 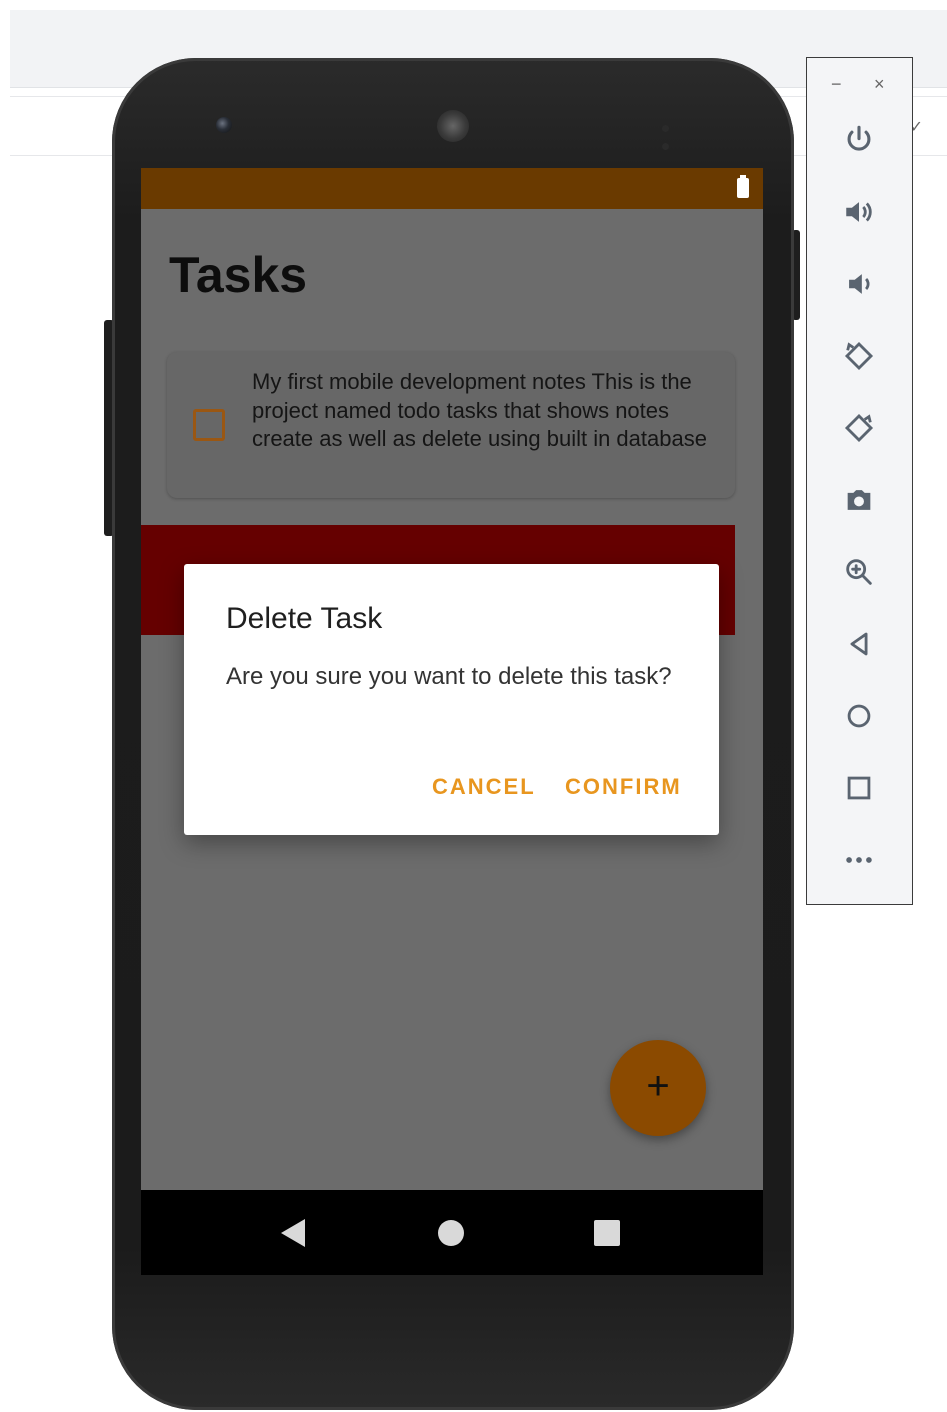 What do you see at coordinates (484, 787) in the screenshot?
I see `cancel-button: CANCEL` at bounding box center [484, 787].